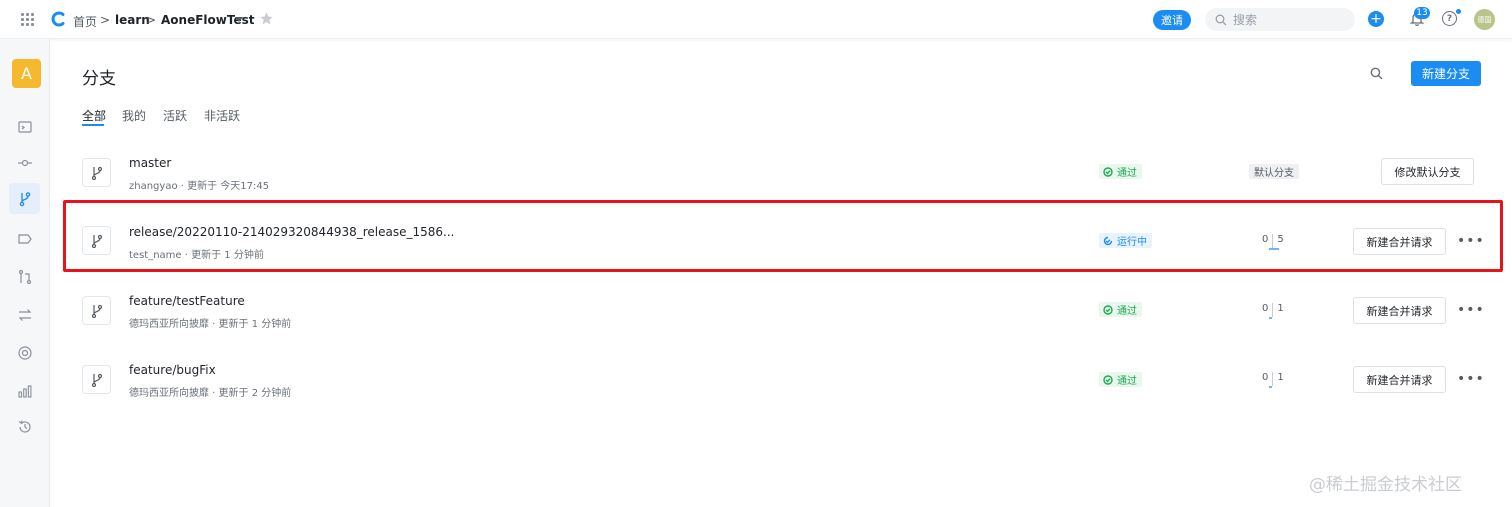 This screenshot has width=1512, height=507. Describe the element at coordinates (1385, 485) in the screenshot. I see `watermark-text: @稀土掘金技术社区` at that location.